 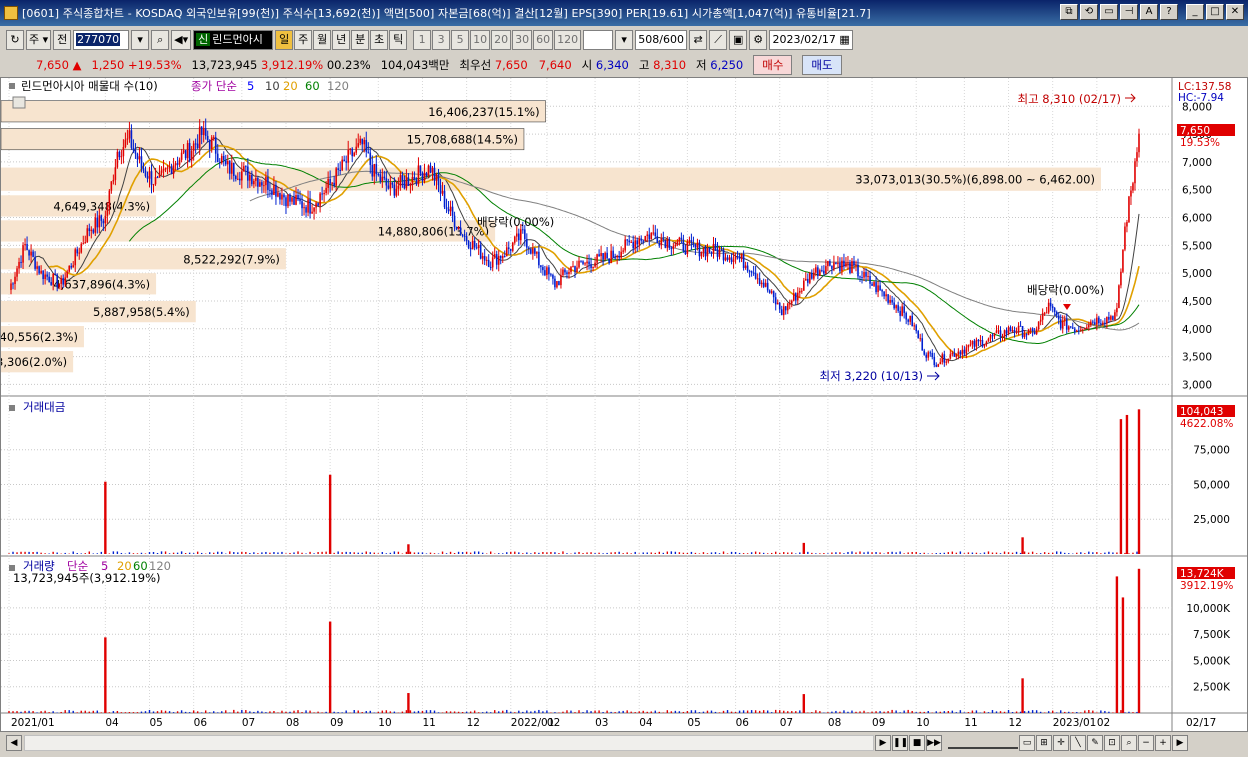 What do you see at coordinates (1112, 743) in the screenshot?
I see `lock-icon: ⊡` at bounding box center [1112, 743].